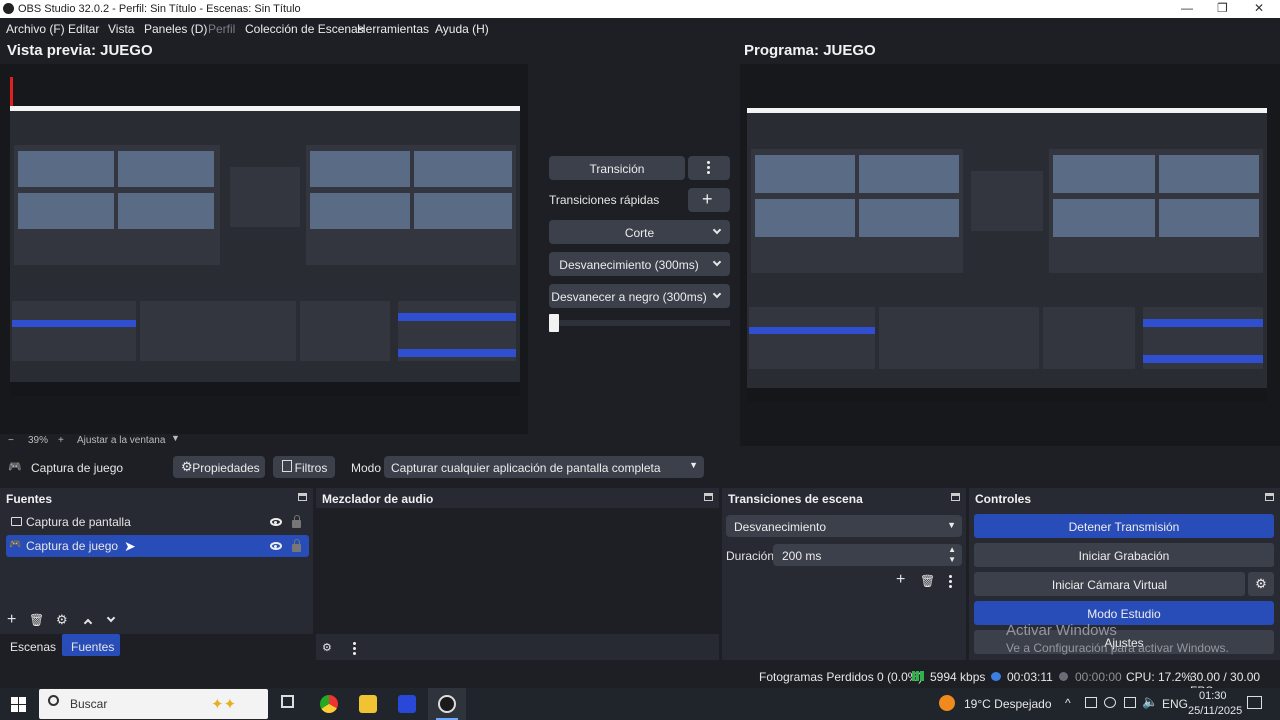  I want to click on quick-transition-cut: Corte, so click(639, 232).